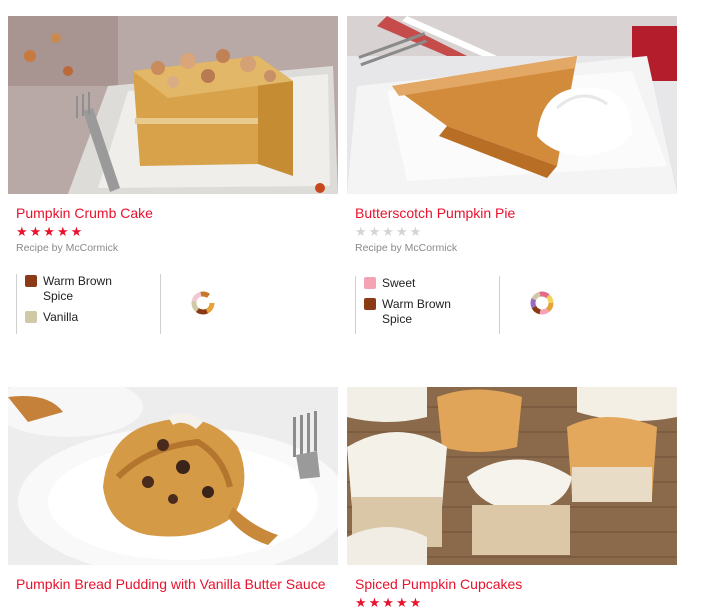 This screenshot has width=710, height=614. I want to click on recipe-title: Pumpkin Crumb Cake, so click(175, 213).